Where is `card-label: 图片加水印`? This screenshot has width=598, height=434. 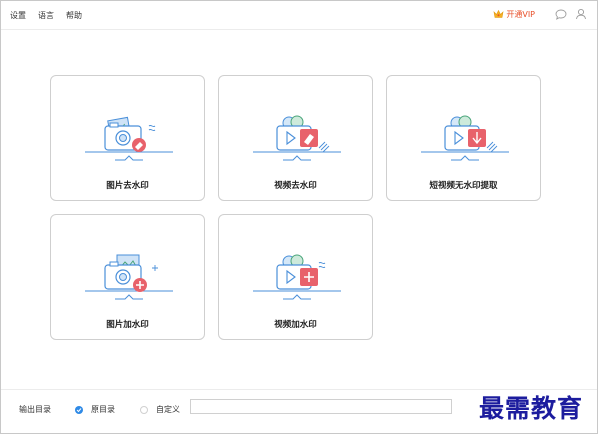 card-label: 图片加水印 is located at coordinates (127, 325).